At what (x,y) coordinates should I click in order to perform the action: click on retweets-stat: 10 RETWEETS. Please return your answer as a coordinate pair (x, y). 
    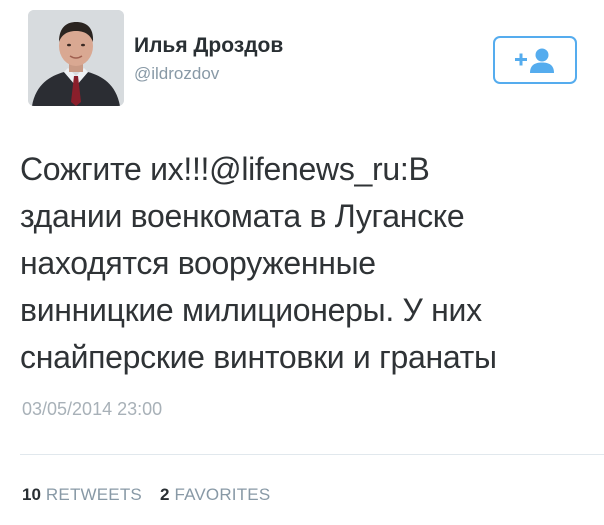
    Looking at the image, I should click on (82, 495).